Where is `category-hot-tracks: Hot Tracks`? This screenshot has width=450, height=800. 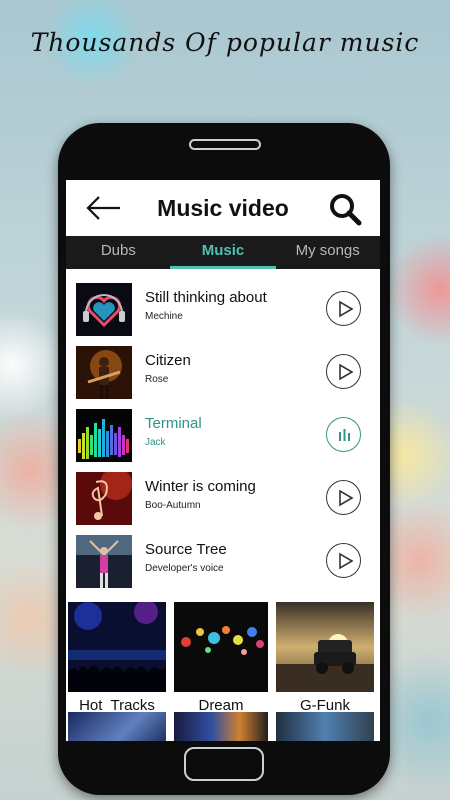 category-hot-tracks: Hot Tracks is located at coordinates (117, 657).